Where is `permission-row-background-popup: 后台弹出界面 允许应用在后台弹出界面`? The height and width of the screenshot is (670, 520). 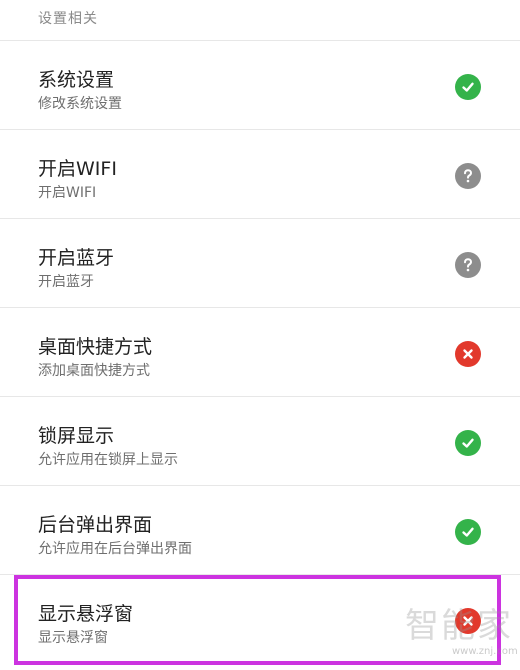
permission-row-background-popup: 后台弹出界面 允许应用在后台弹出界面 is located at coordinates (260, 529).